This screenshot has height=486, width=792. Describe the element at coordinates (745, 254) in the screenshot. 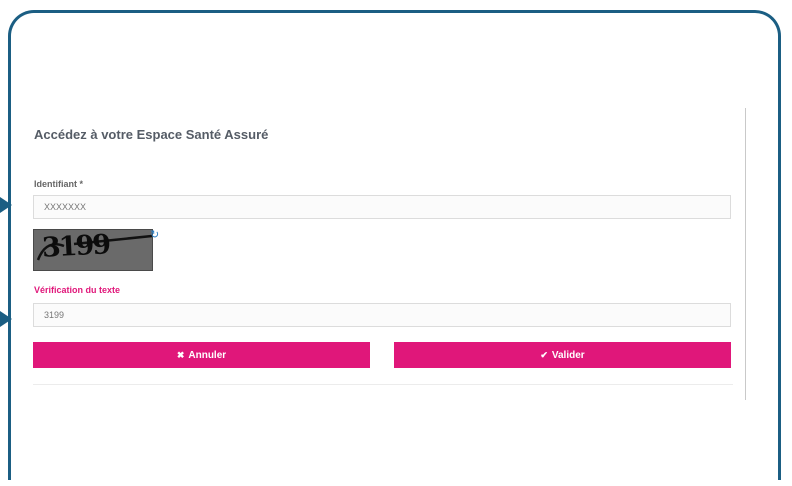

I see `panel-divider` at that location.